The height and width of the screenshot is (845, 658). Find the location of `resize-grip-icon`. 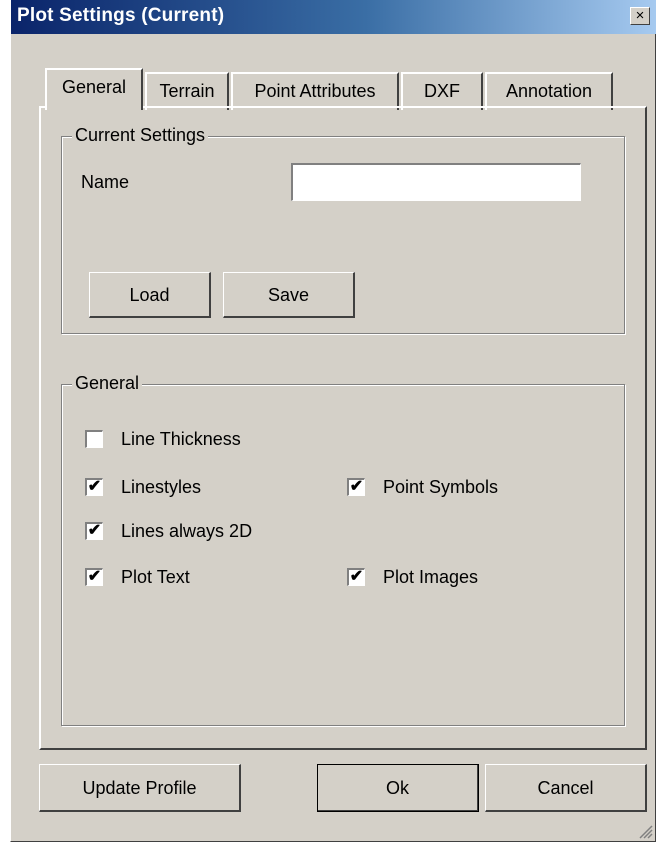

resize-grip-icon is located at coordinates (645, 831).